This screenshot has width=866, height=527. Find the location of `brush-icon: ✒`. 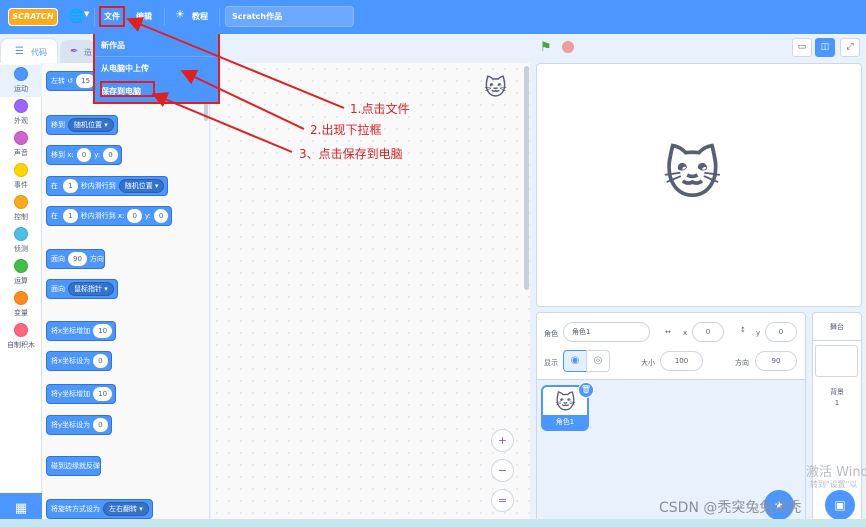

brush-icon: ✒ is located at coordinates (74, 51).